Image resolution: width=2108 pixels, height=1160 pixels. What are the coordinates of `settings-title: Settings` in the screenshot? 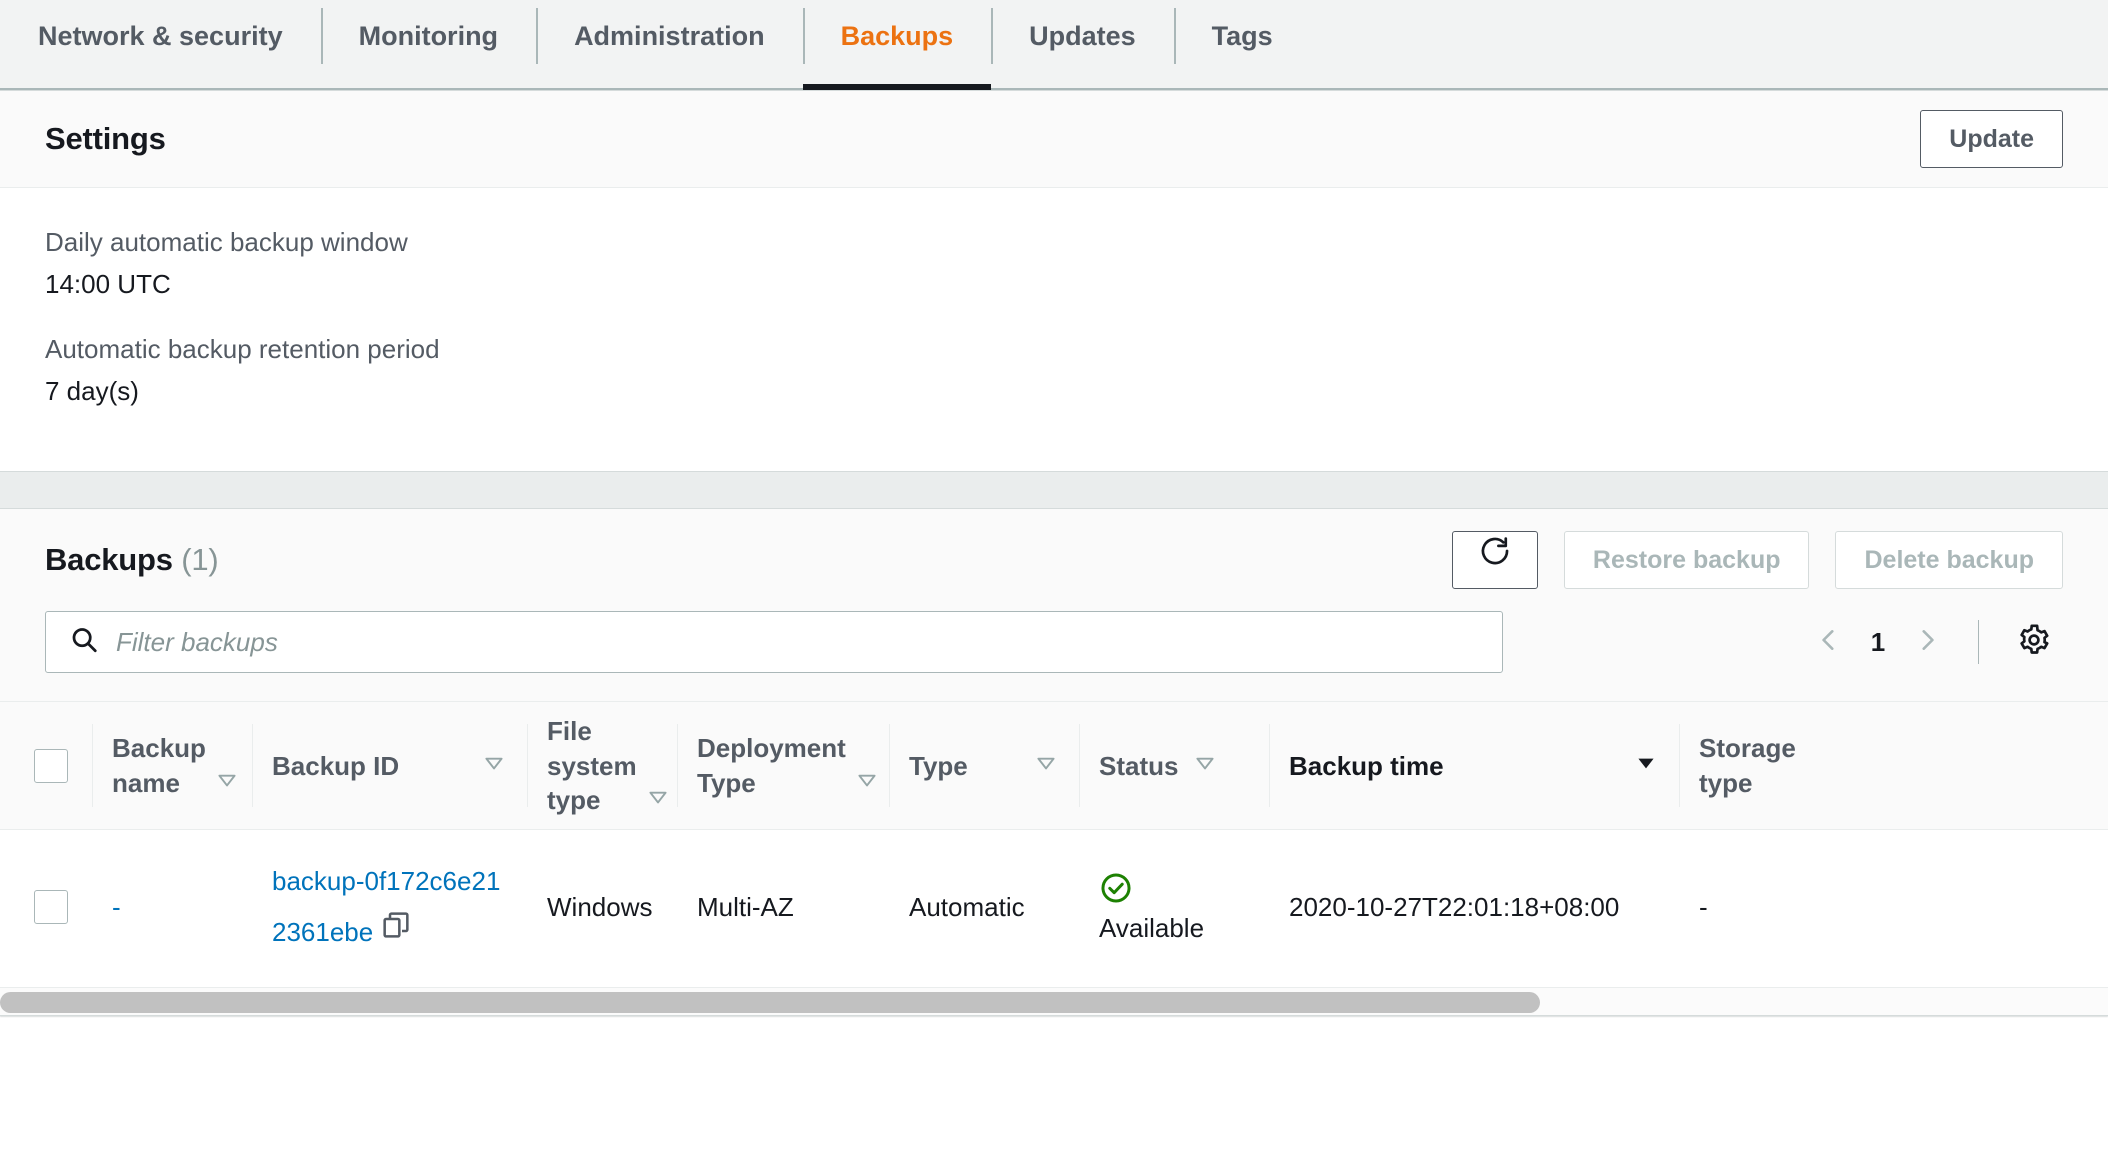 It's located at (105, 138).